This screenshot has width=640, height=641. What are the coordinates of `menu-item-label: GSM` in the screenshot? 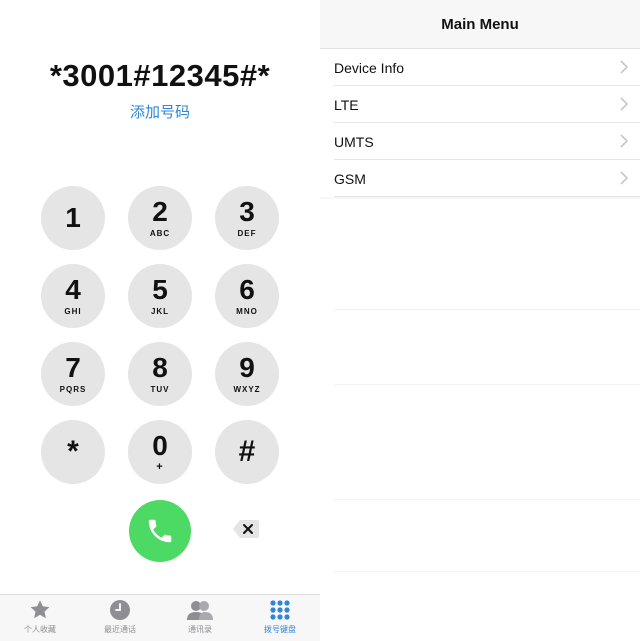 It's located at (350, 178).